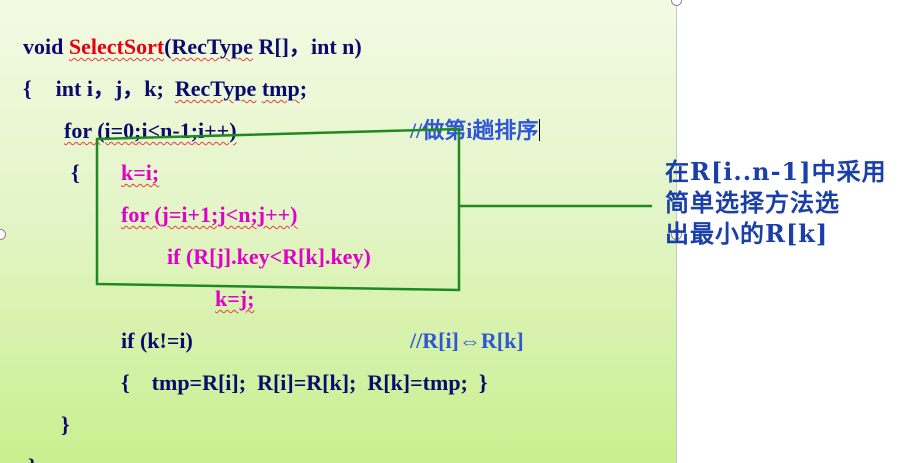 The width and height of the screenshot is (905, 463). What do you see at coordinates (776, 171) in the screenshot?
I see `annotation-line-1: 在R[i..n-1]中采用` at bounding box center [776, 171].